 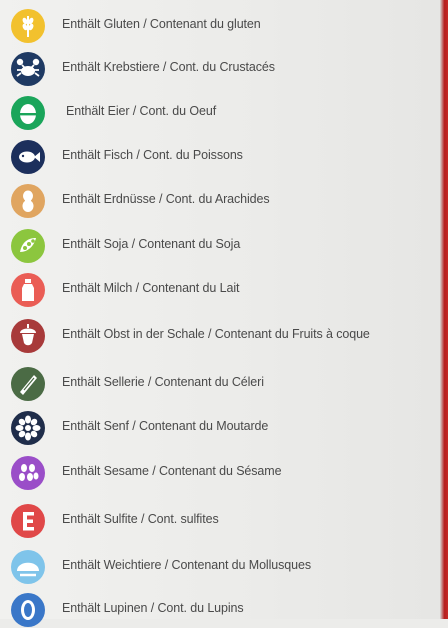 What do you see at coordinates (140, 519) in the screenshot?
I see `allergen-label: Enthält Sulfite / Cont. sulfites` at bounding box center [140, 519].